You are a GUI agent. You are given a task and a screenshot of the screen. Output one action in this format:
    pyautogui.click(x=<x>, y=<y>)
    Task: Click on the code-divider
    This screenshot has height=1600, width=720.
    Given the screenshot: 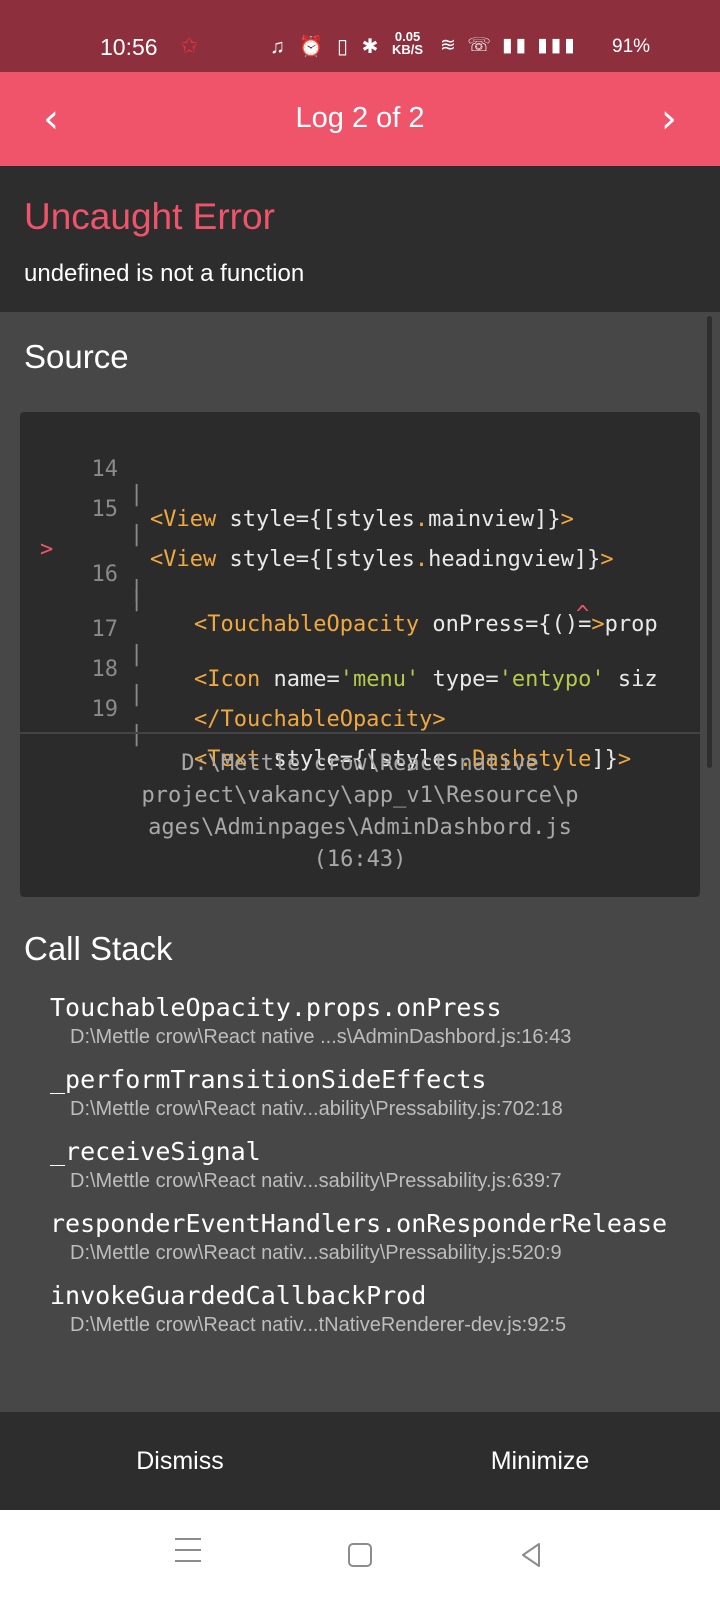 What is the action you would take?
    pyautogui.click(x=360, y=733)
    